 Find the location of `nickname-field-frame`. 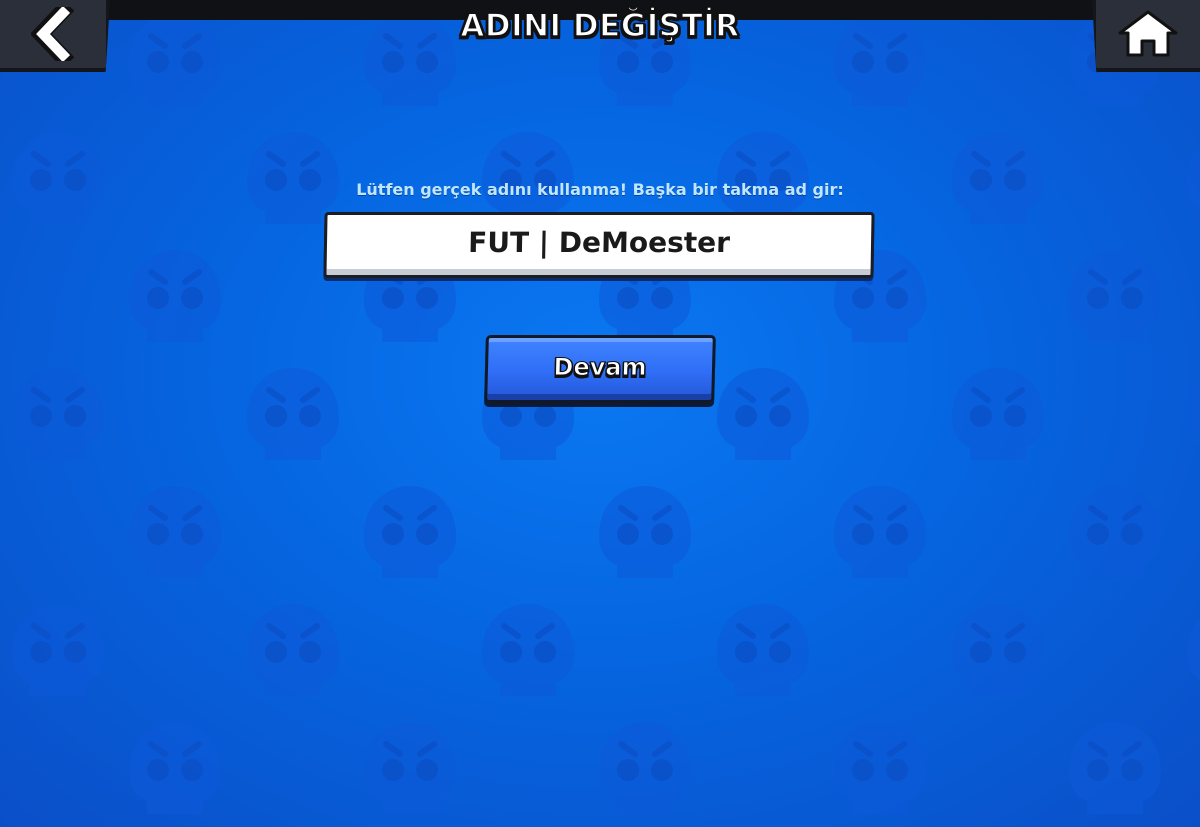

nickname-field-frame is located at coordinates (599, 245).